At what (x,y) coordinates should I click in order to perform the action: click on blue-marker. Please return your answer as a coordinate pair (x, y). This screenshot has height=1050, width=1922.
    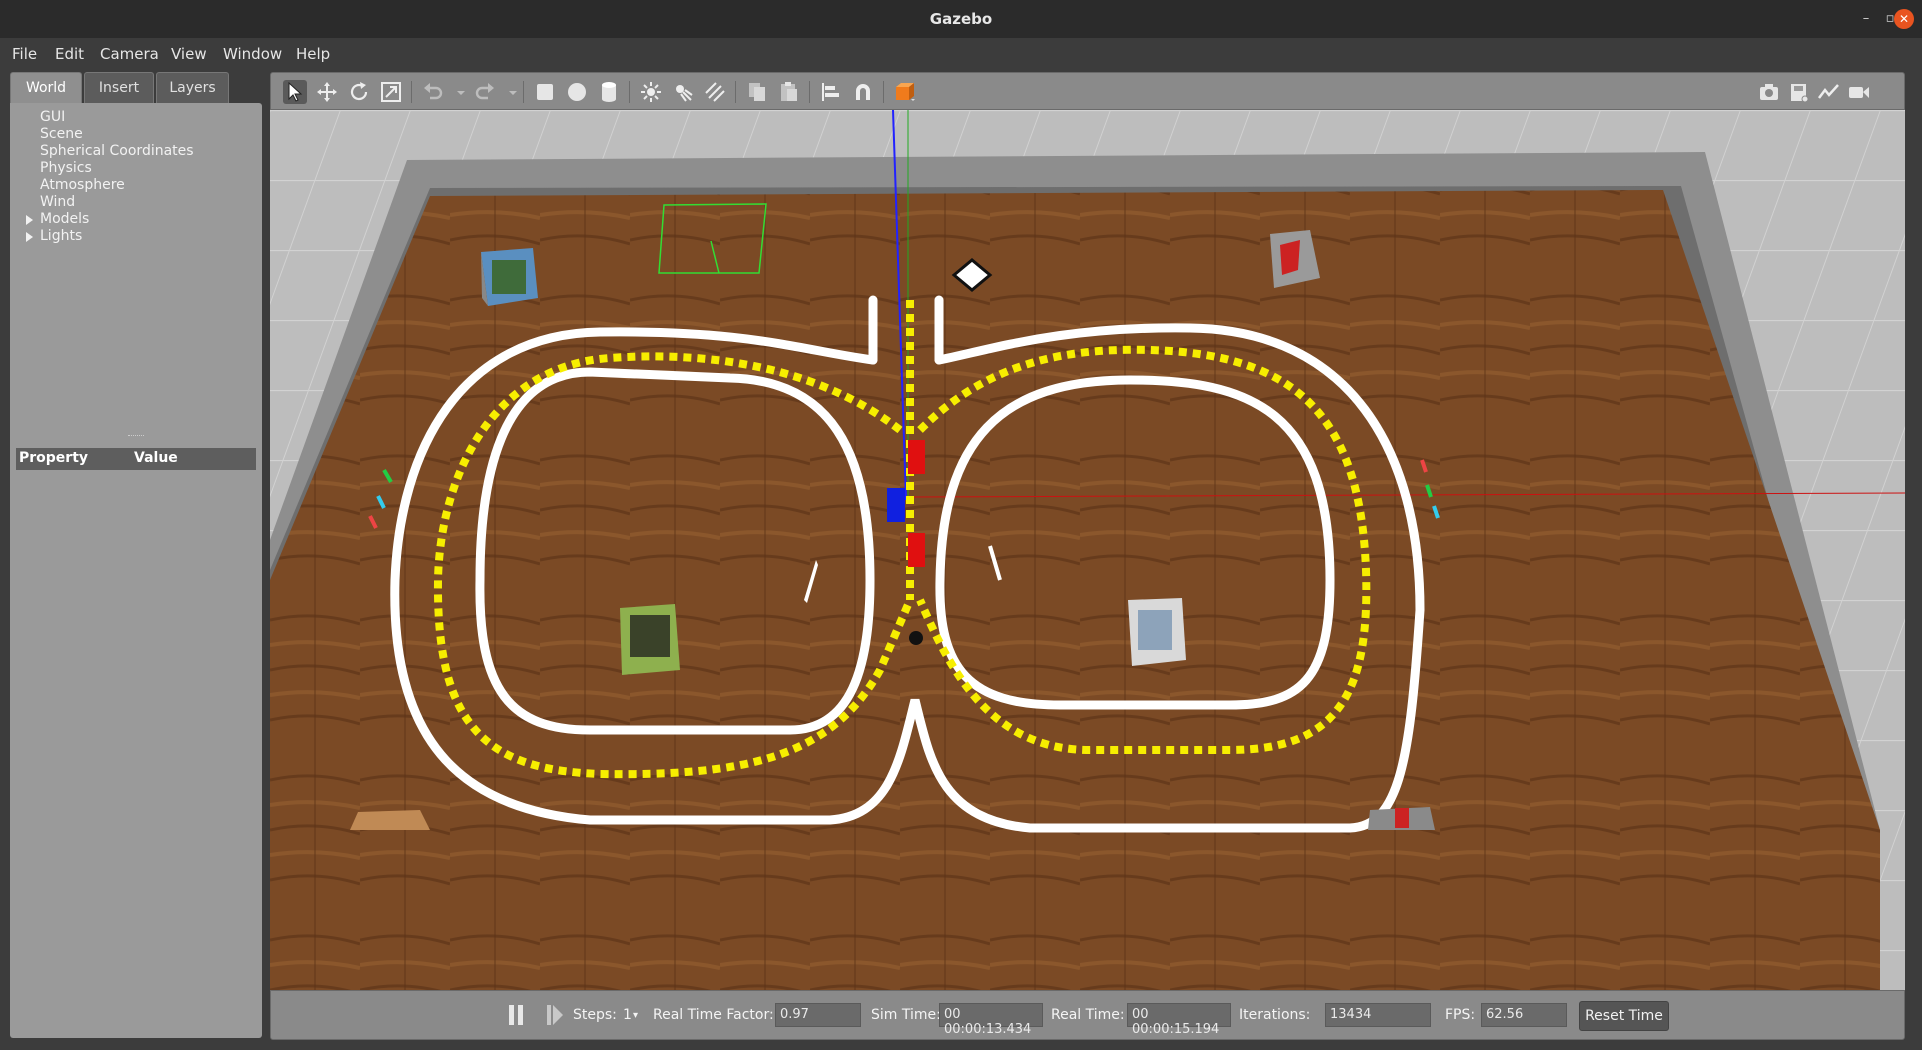
    Looking at the image, I should click on (896, 505).